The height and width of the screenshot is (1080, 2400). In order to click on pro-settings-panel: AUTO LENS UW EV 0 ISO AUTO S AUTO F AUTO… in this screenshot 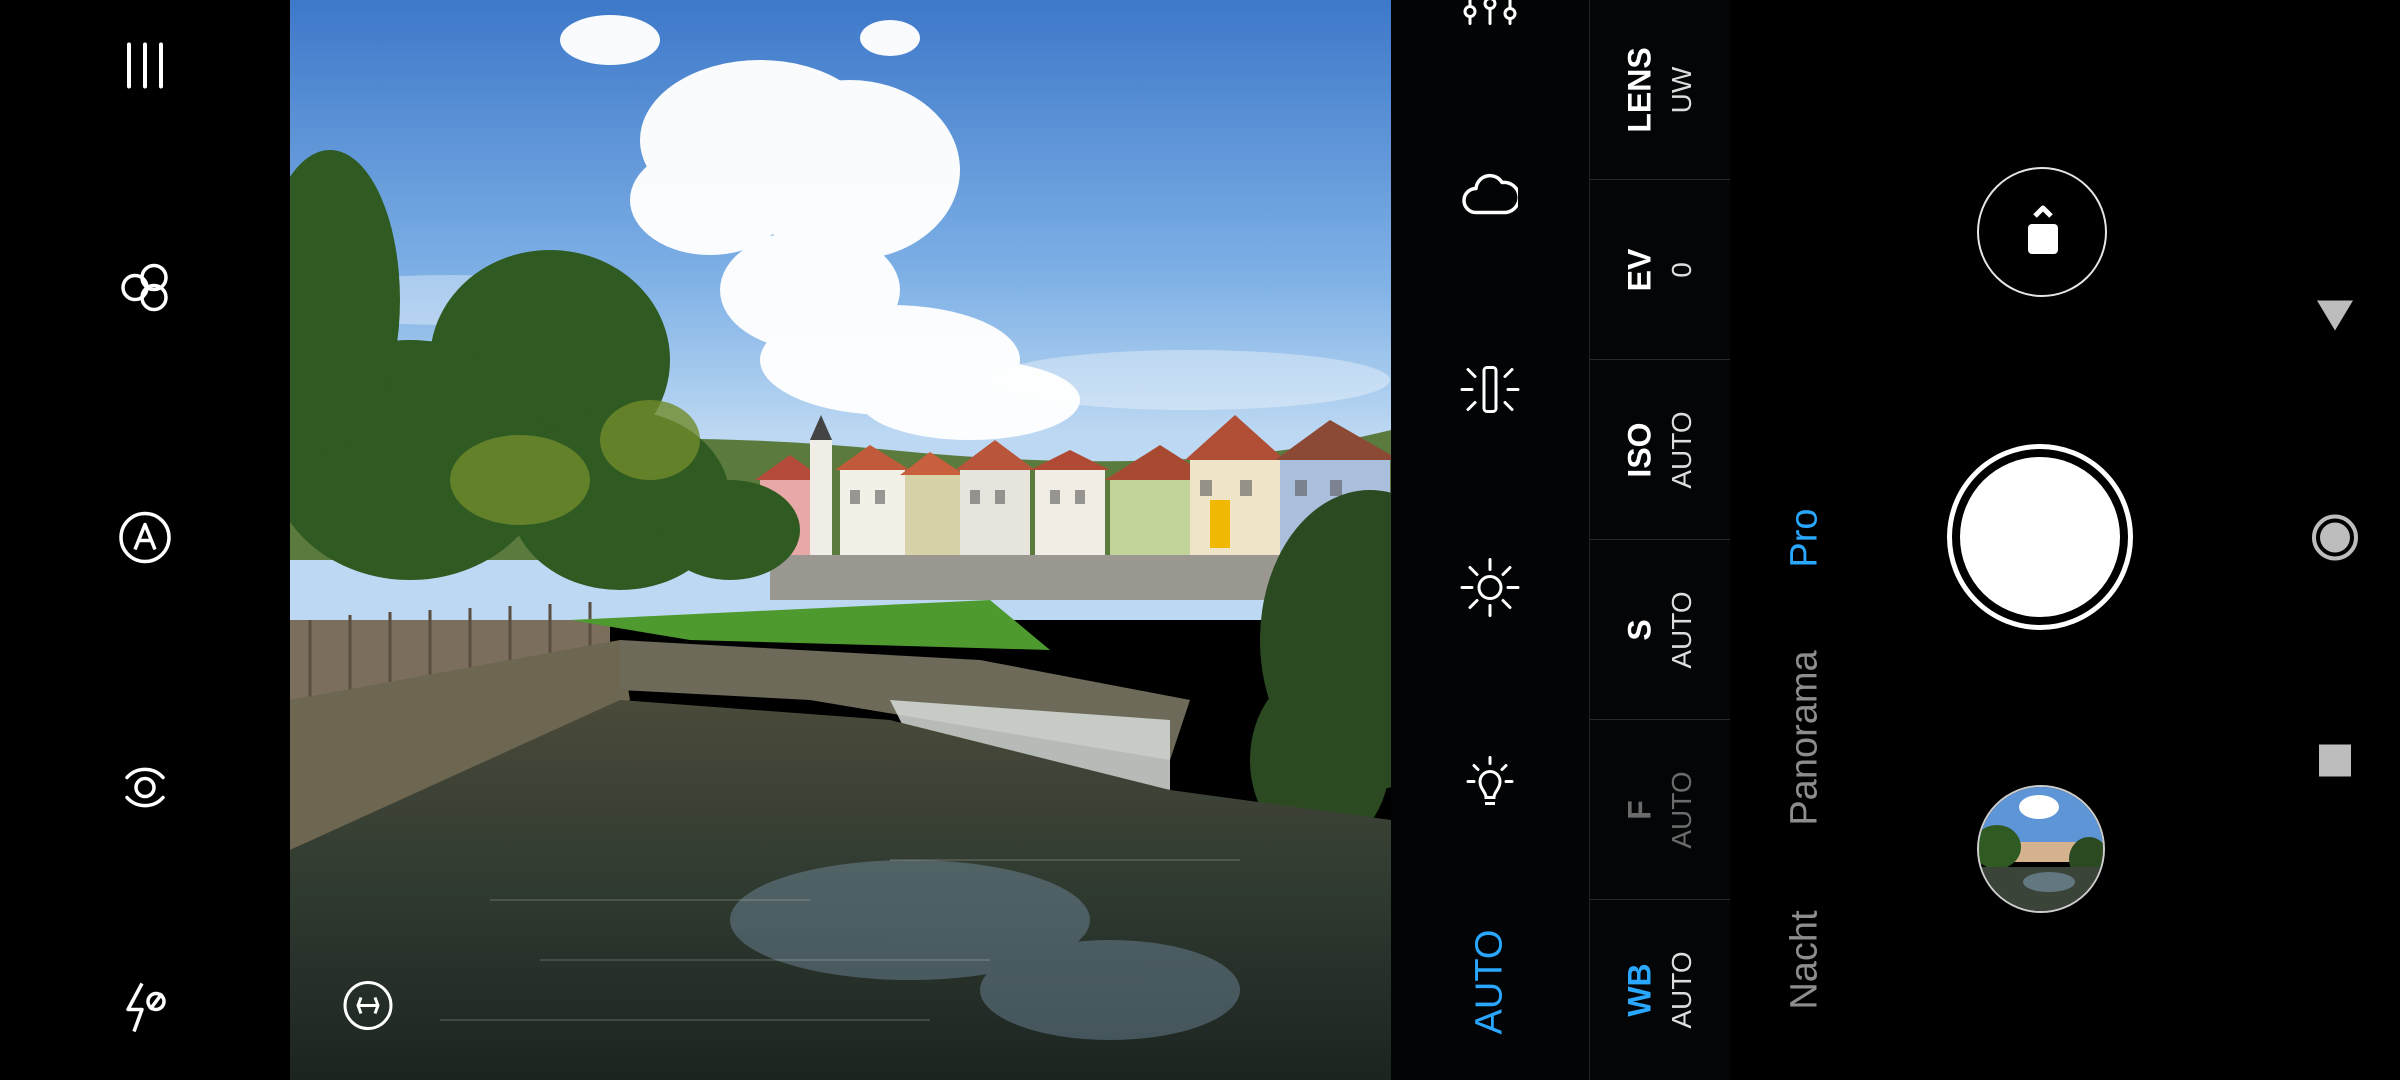, I will do `click(1561, 540)`.